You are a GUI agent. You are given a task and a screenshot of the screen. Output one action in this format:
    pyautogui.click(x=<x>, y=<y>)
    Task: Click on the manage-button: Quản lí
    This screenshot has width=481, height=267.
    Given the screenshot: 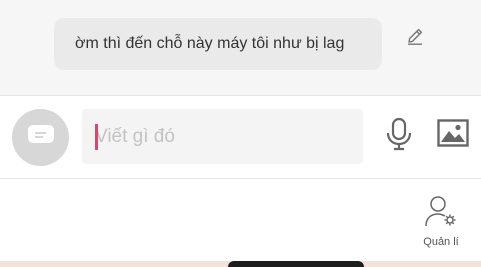 What is the action you would take?
    pyautogui.click(x=441, y=224)
    